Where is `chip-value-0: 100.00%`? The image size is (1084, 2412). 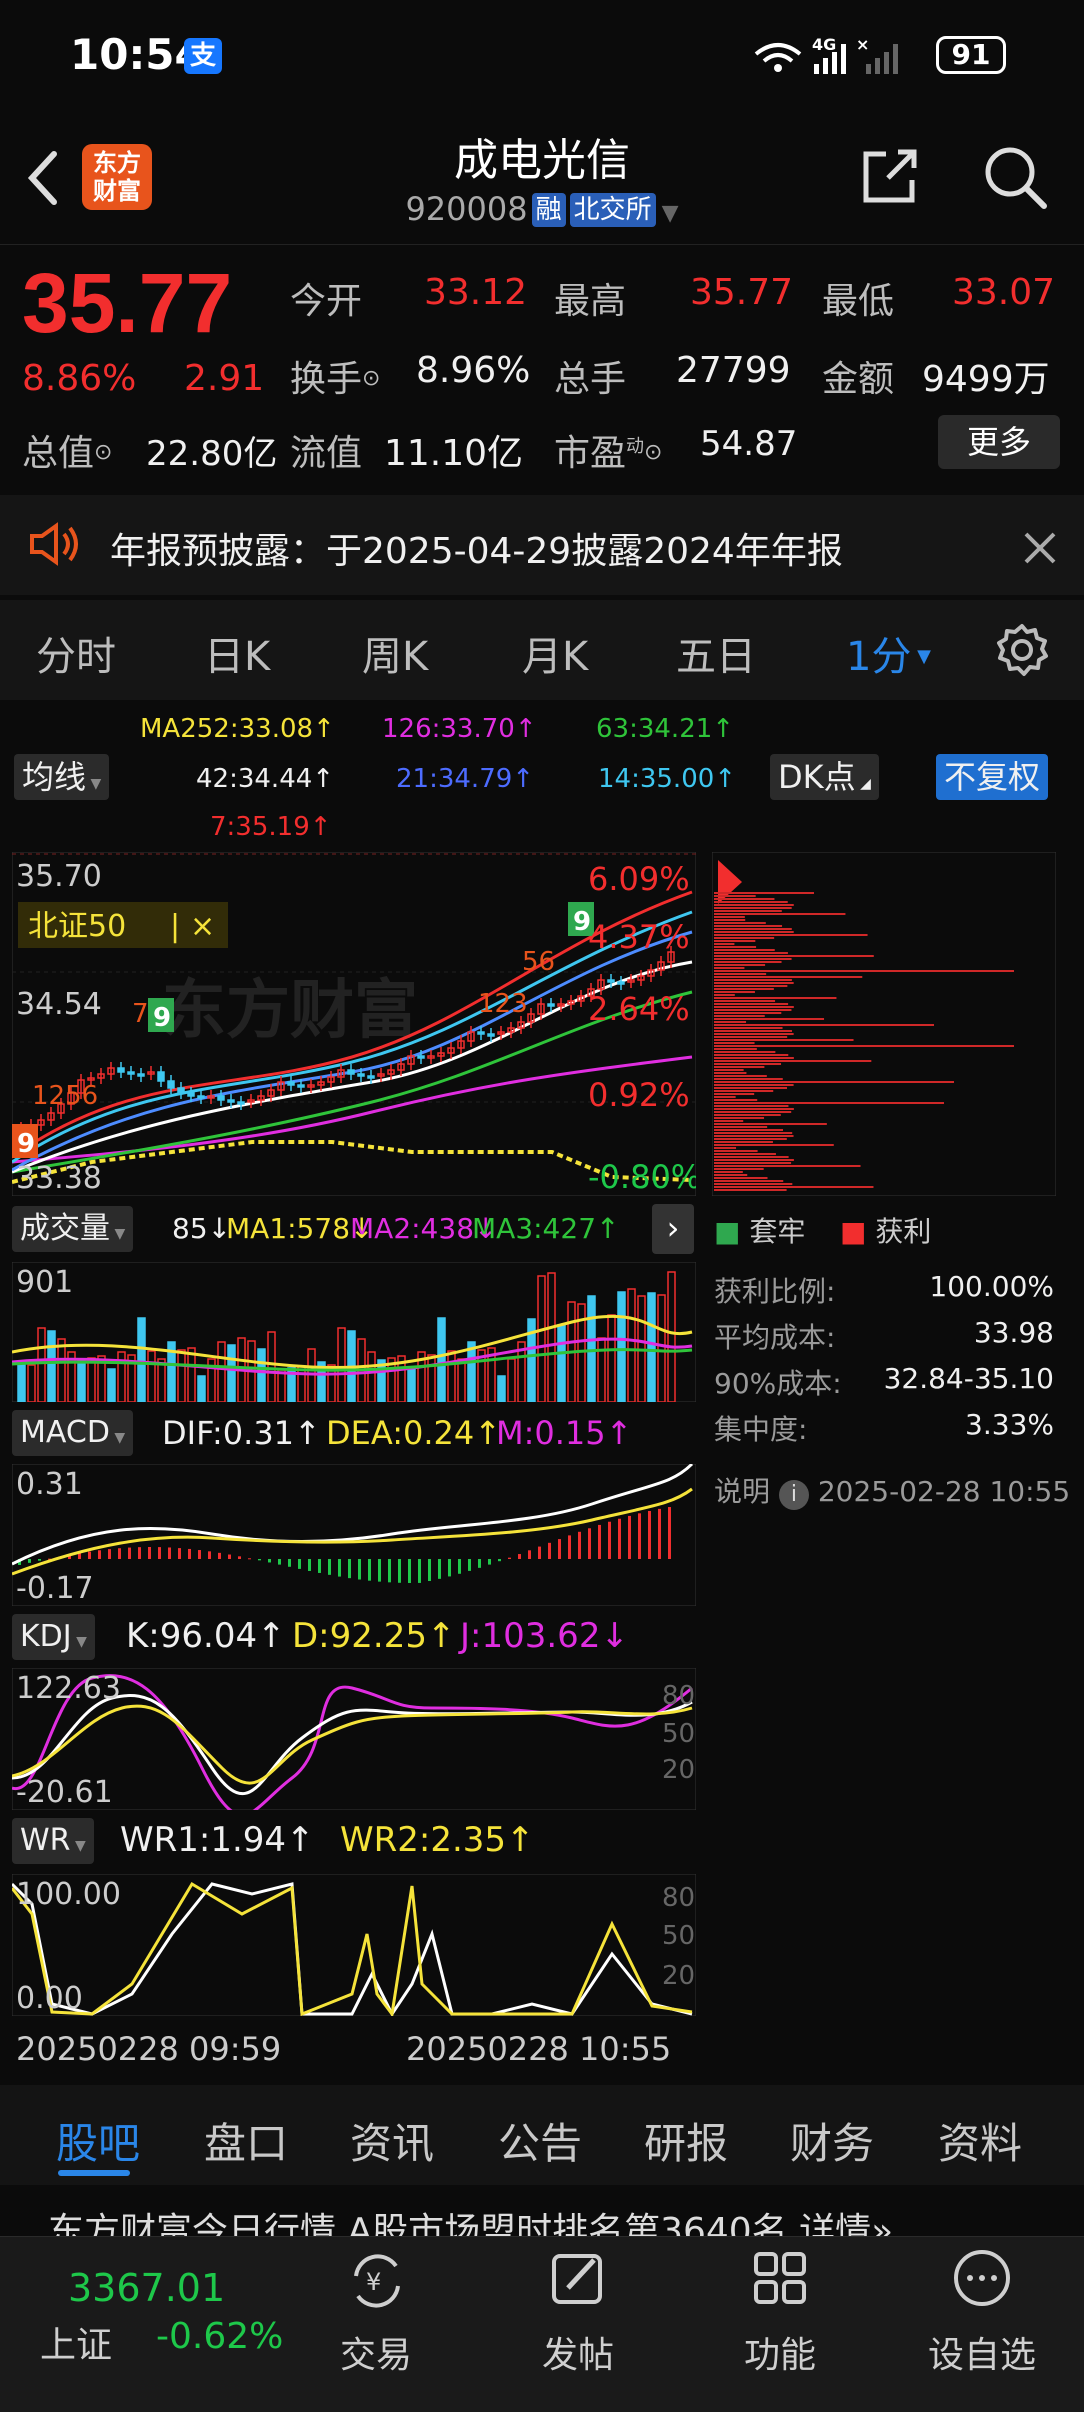 chip-value-0: 100.00% is located at coordinates (991, 1286).